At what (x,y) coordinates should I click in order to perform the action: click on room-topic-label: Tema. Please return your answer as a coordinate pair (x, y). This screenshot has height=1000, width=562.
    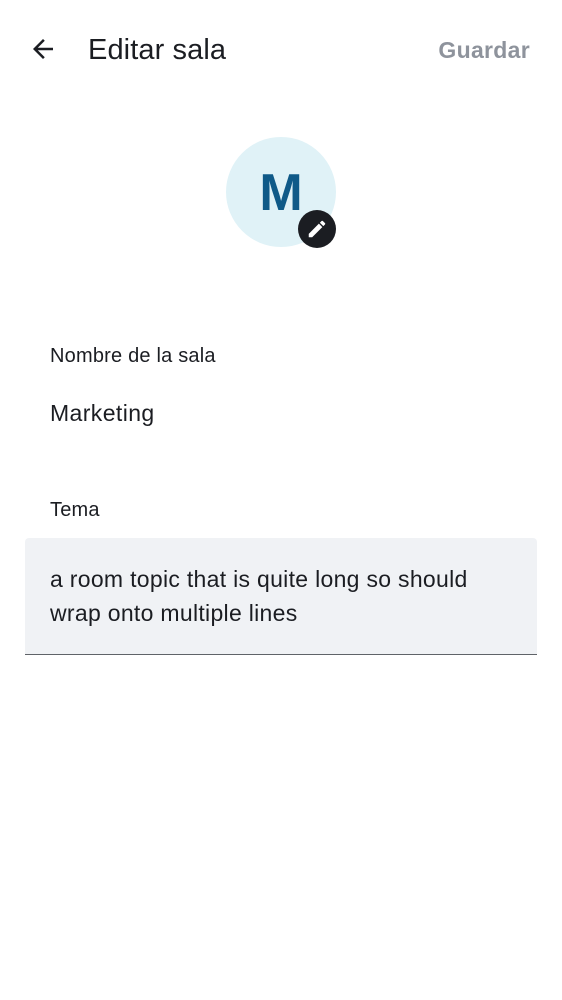
    Looking at the image, I should click on (75, 510).